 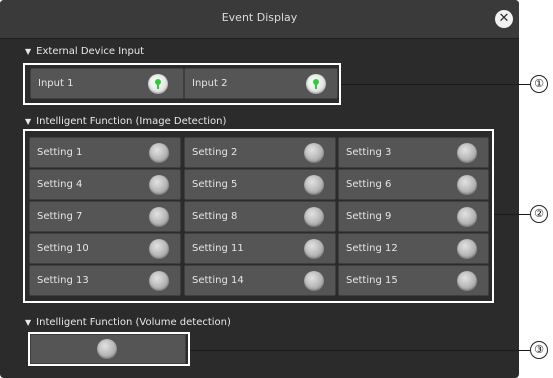 What do you see at coordinates (133, 322) in the screenshot?
I see `section-label-text: Intelligent Function (Volume detection)` at bounding box center [133, 322].